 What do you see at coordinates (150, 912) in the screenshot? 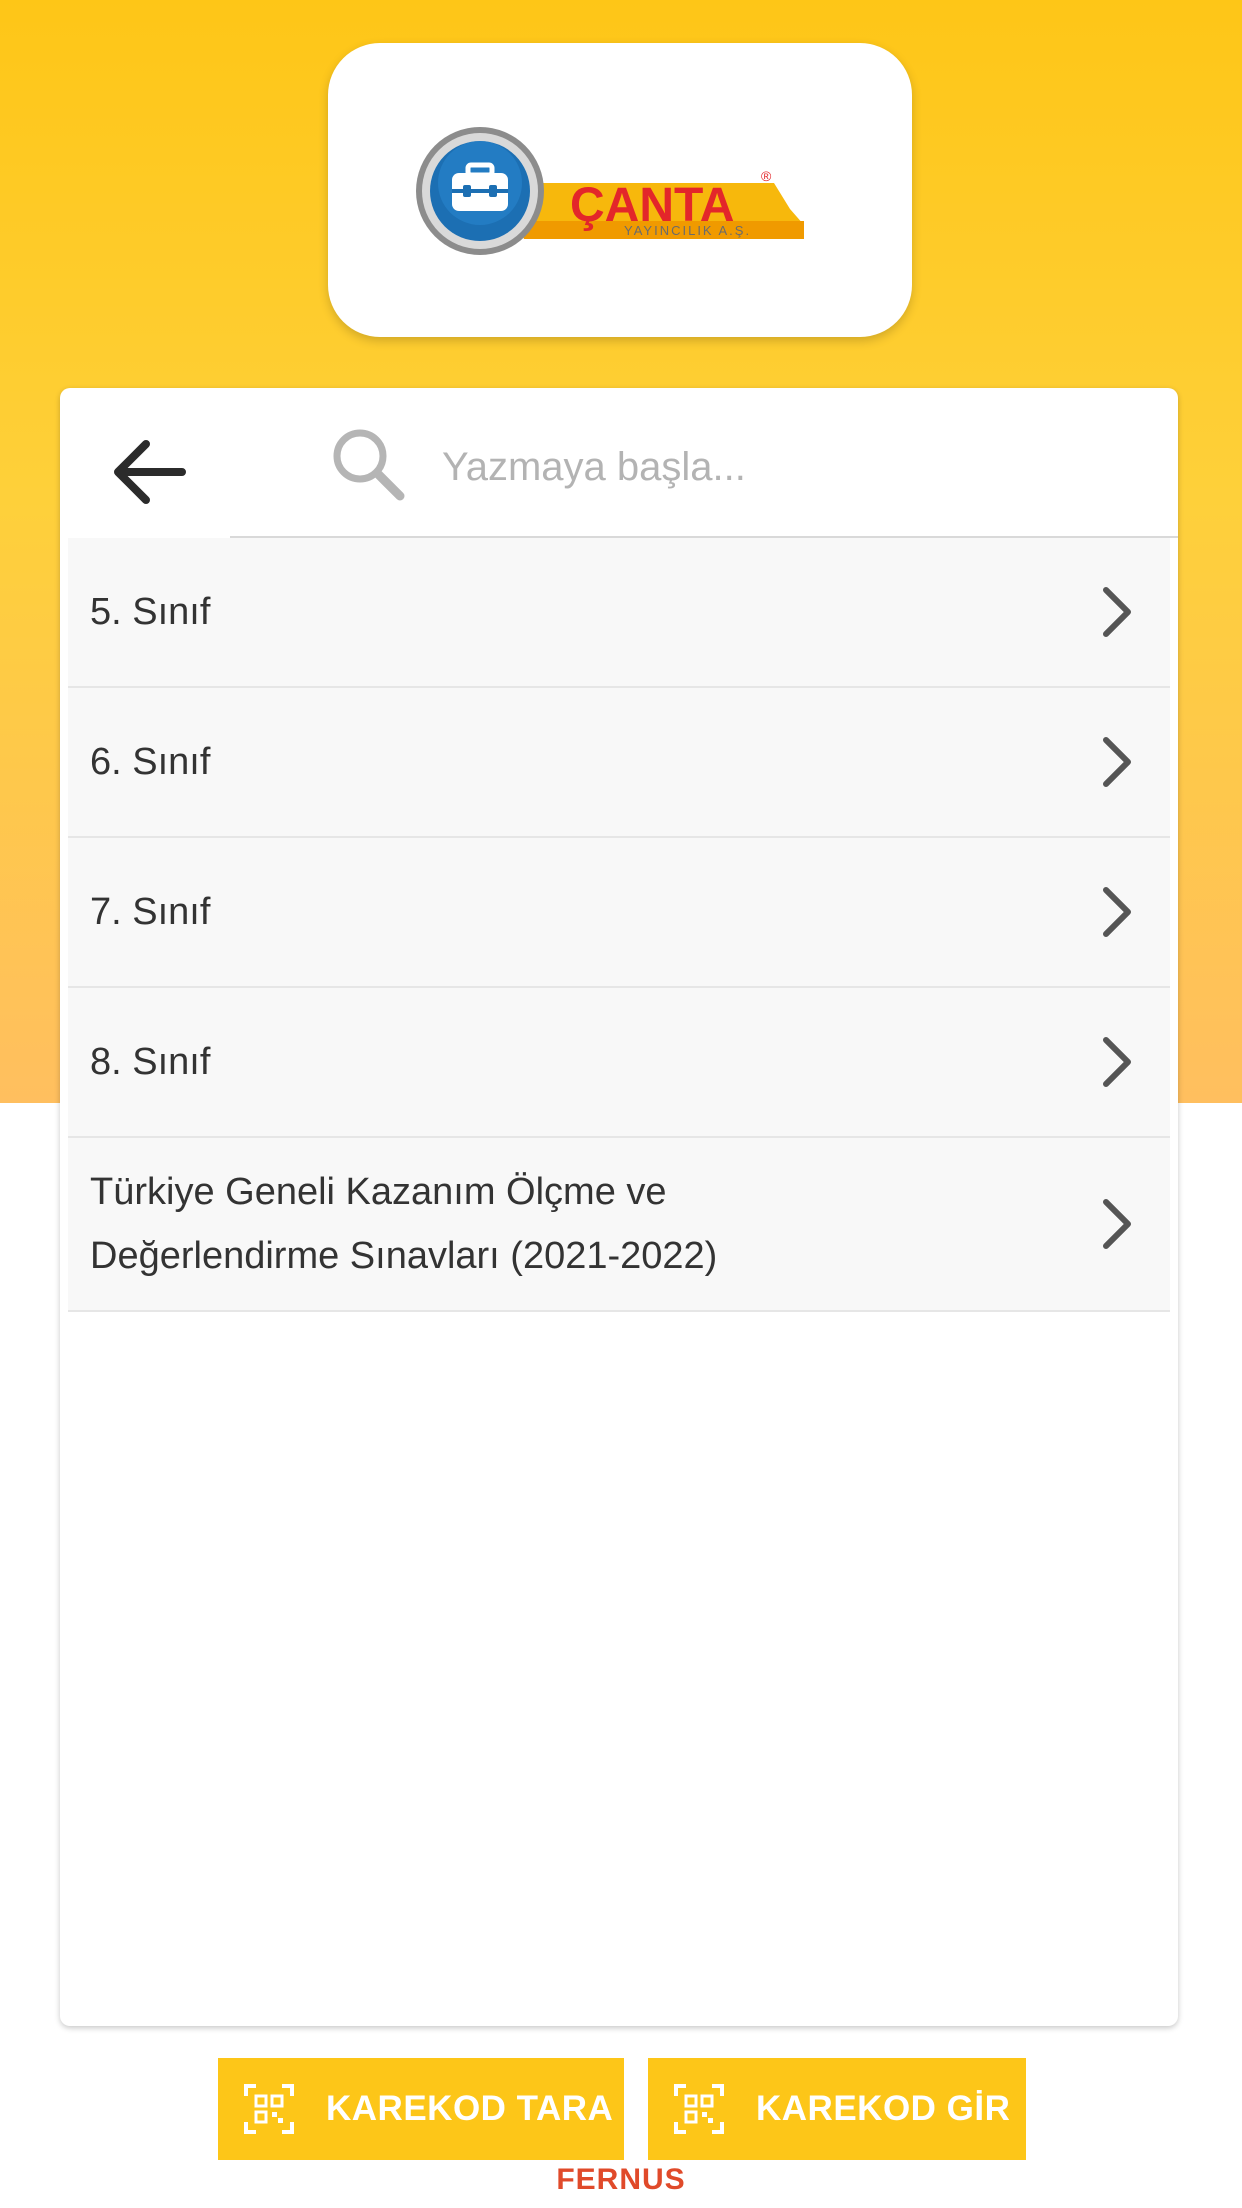
I see `list-item-label: 7. Sınıf` at bounding box center [150, 912].